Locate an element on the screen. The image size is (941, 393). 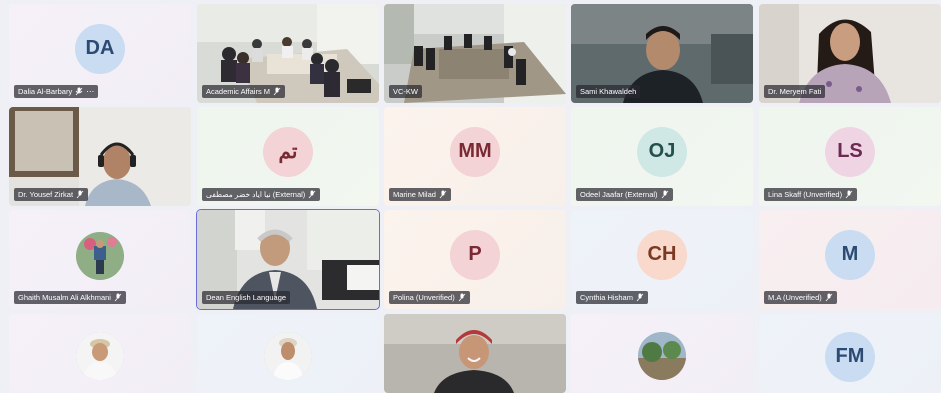
name-label: Sami Khawaldeh is located at coordinates (608, 91).